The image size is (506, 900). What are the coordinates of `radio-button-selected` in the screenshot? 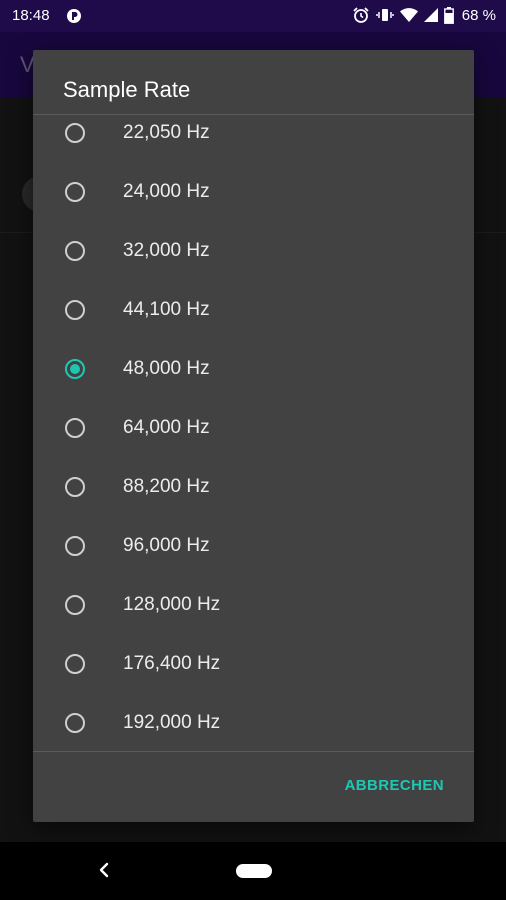 It's located at (75, 368).